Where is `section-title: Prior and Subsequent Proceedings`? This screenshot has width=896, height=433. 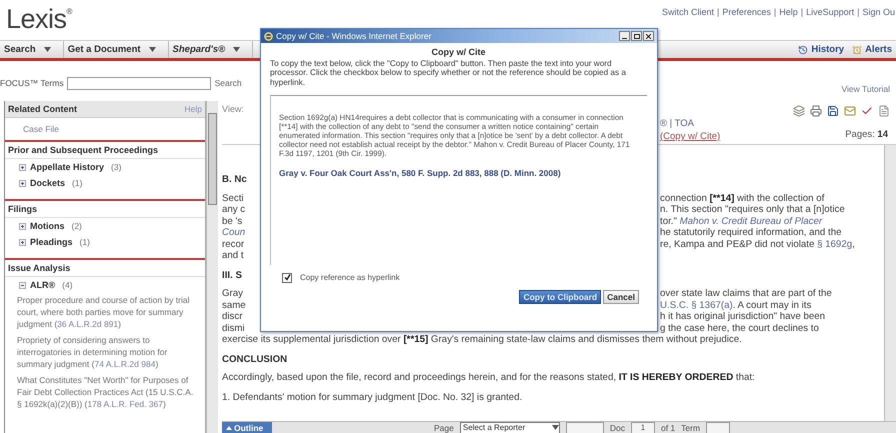 section-title: Prior and Subsequent Proceedings is located at coordinates (105, 150).